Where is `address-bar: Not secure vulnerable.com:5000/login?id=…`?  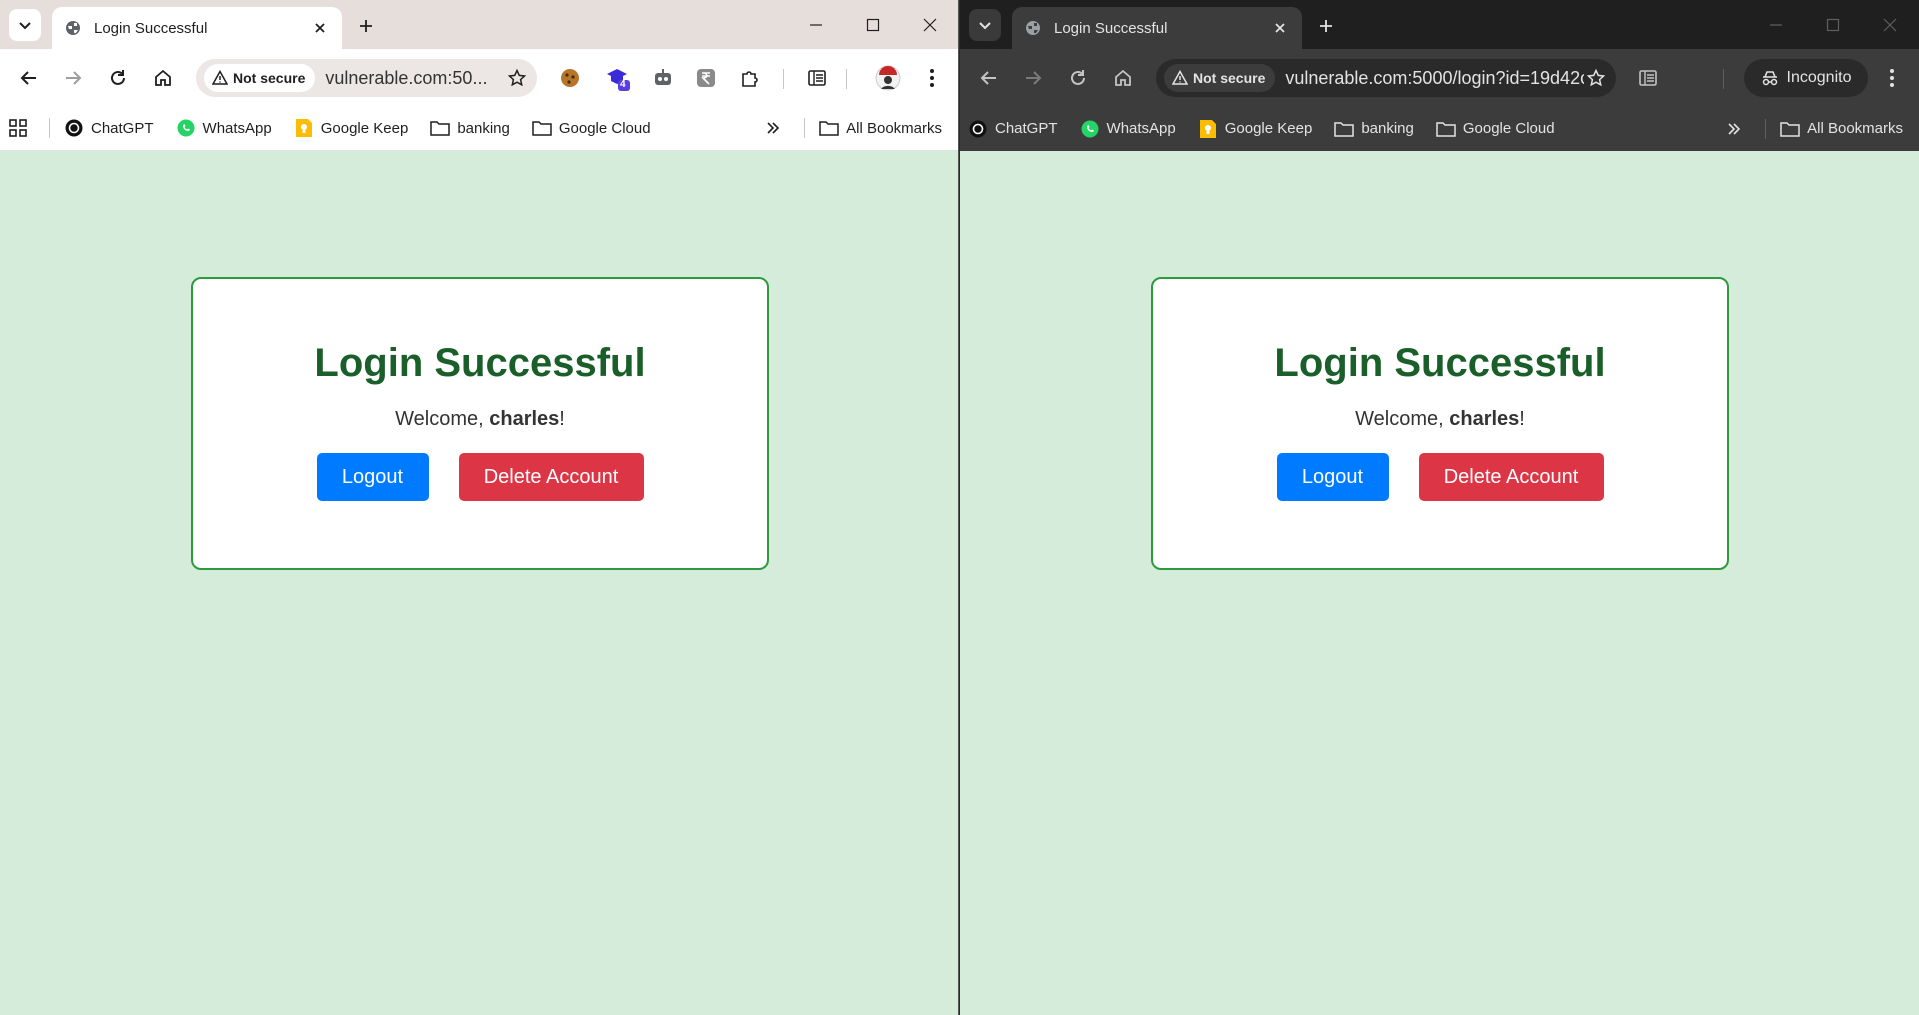 address-bar: Not secure vulnerable.com:5000/login?id=… is located at coordinates (1386, 78).